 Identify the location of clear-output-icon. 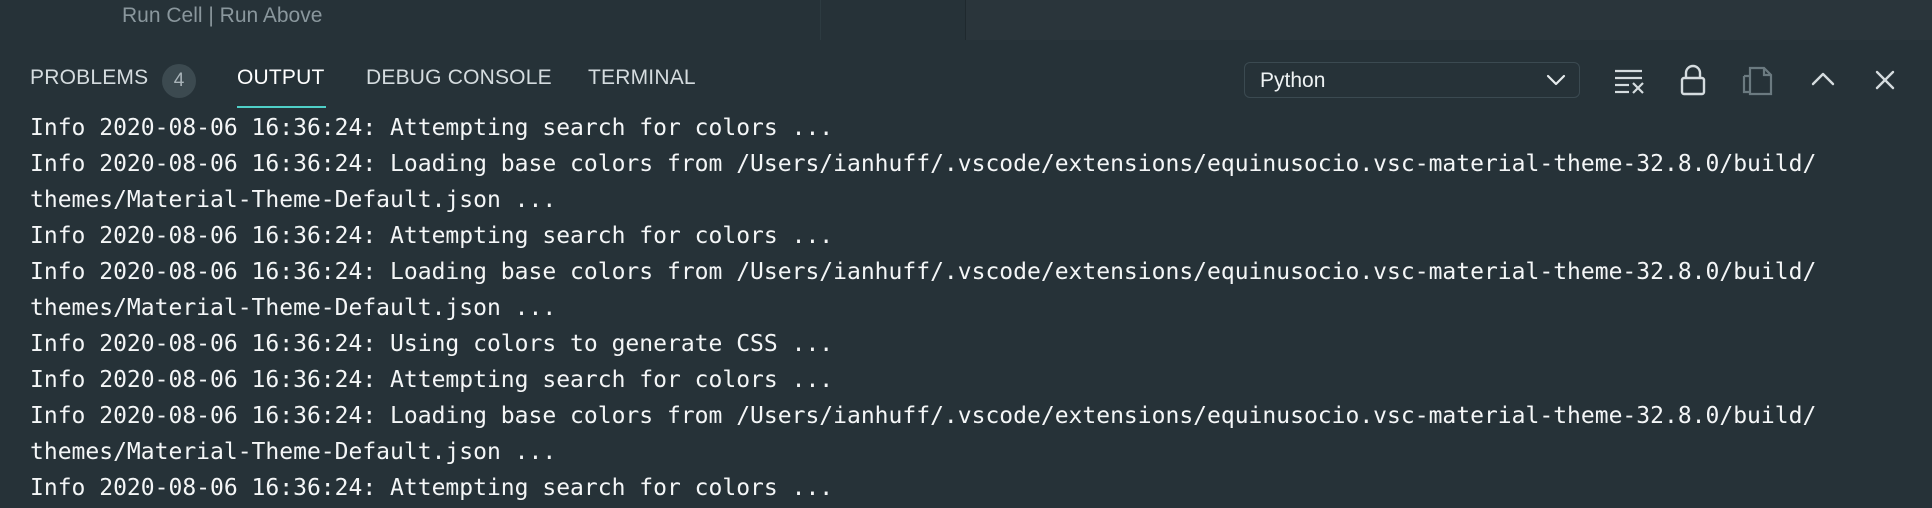
(1630, 80).